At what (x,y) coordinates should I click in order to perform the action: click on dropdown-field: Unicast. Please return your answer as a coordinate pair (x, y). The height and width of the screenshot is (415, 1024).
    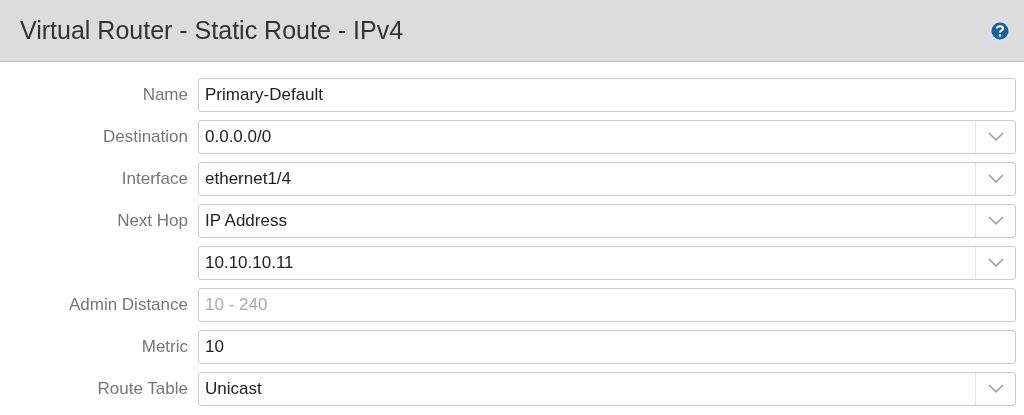
    Looking at the image, I should click on (607, 389).